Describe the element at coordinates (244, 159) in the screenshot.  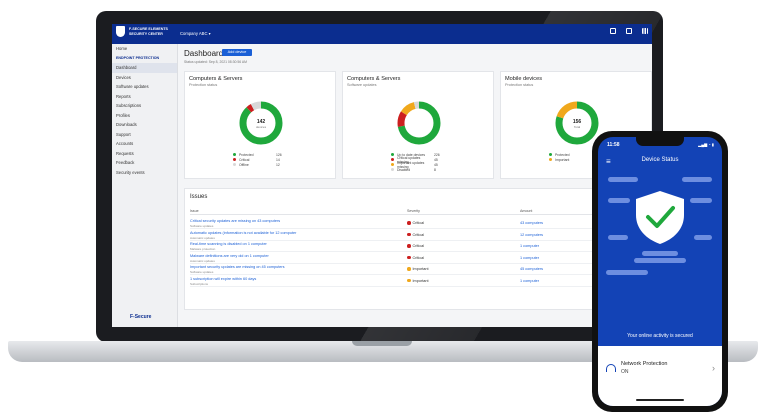
I see `legend-label: Critical` at that location.